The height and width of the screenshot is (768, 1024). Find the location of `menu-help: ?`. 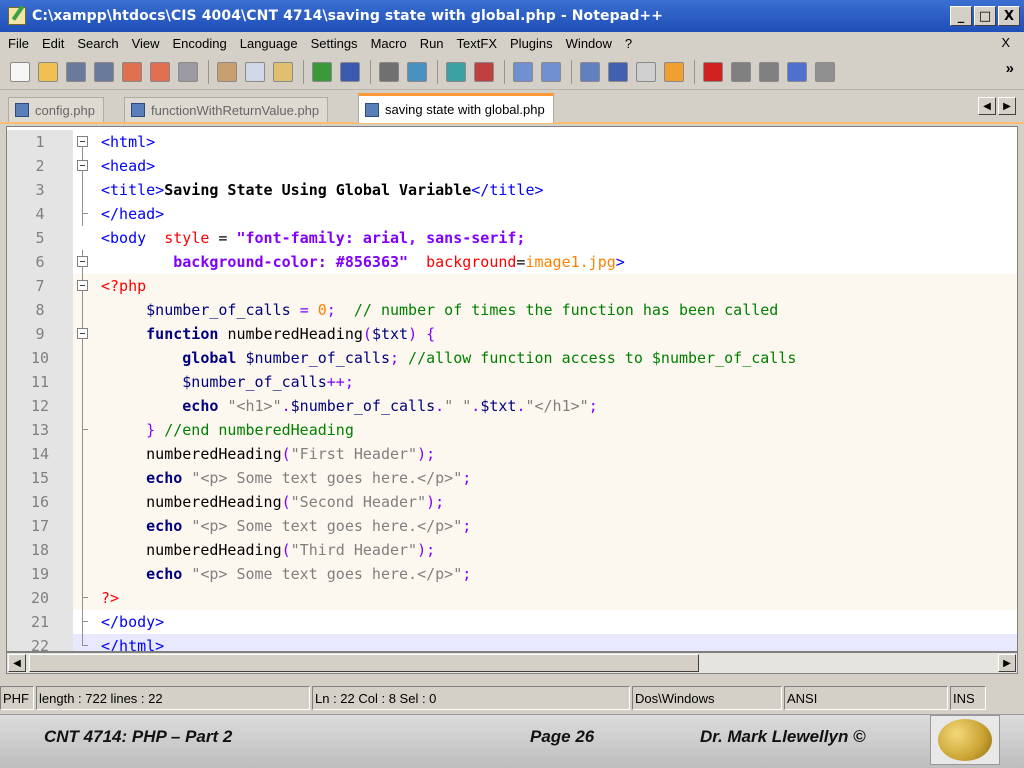

menu-help: ? is located at coordinates (628, 43).